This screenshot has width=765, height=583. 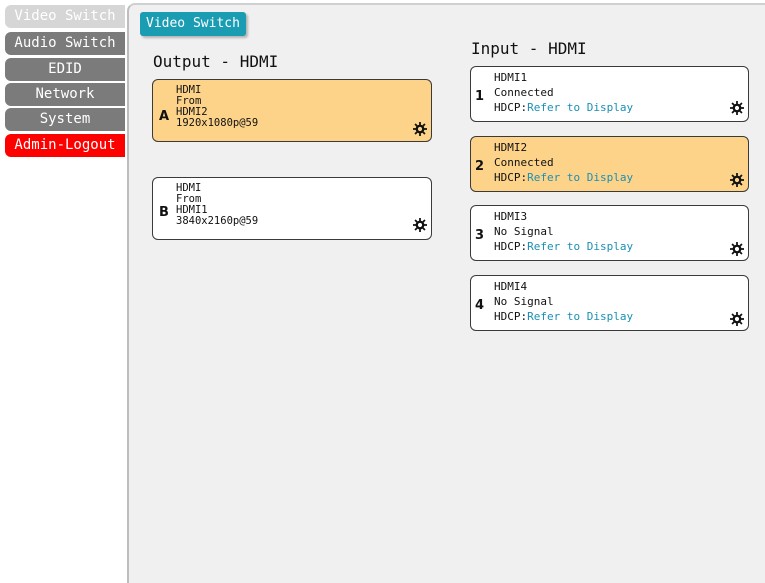 I want to click on input-info: HDMI2 Connected HDCP:Refer to Display, so click(x=563, y=162).